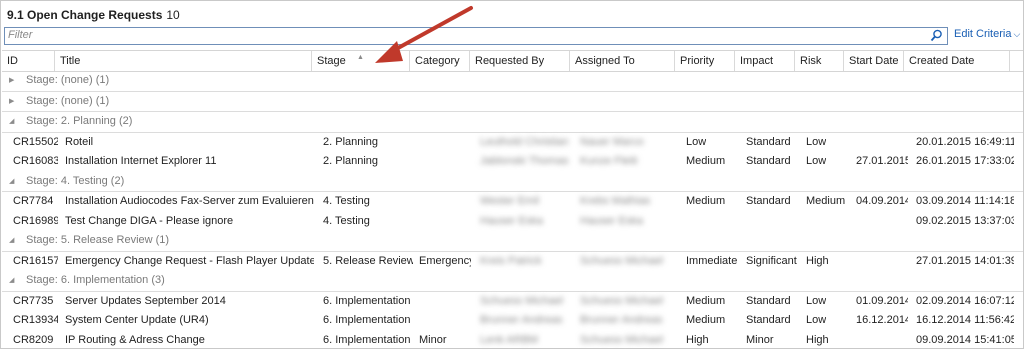 This screenshot has height=350, width=1024. What do you see at coordinates (512, 241) in the screenshot?
I see `group-row: ◢ Stage: 5. Release Review (1)` at bounding box center [512, 241].